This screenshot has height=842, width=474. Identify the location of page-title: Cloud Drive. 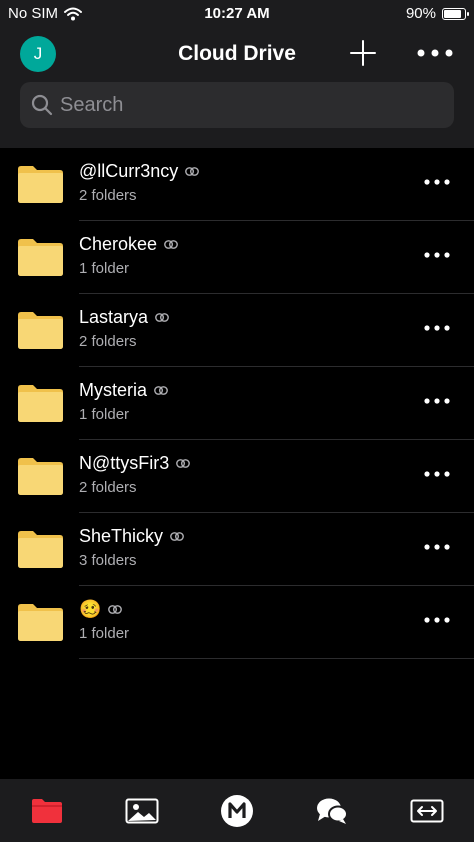
(237, 53).